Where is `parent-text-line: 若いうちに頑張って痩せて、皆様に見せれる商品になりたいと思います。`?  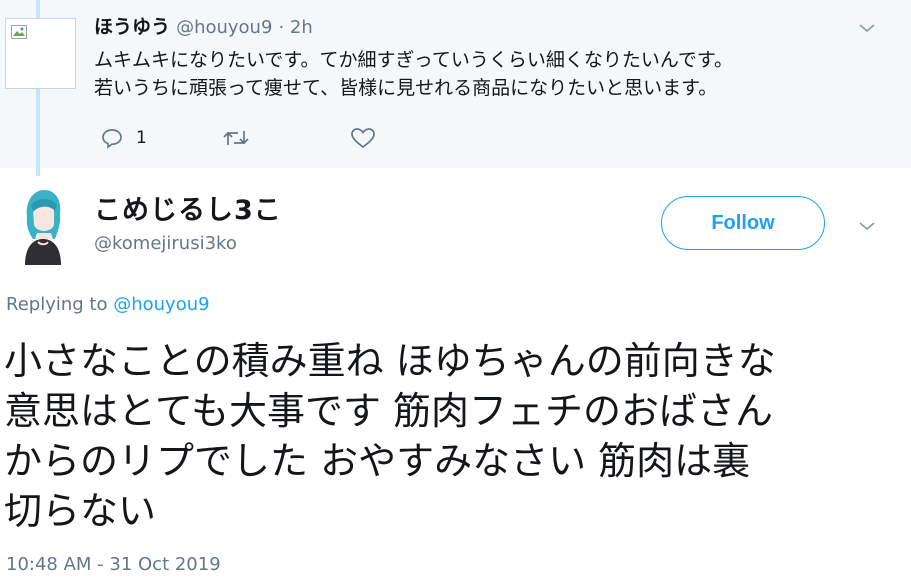
parent-text-line: 若いうちに頑張って痩せて、皆様に見せれる商品になりたいと思います。 is located at coordinates (406, 88).